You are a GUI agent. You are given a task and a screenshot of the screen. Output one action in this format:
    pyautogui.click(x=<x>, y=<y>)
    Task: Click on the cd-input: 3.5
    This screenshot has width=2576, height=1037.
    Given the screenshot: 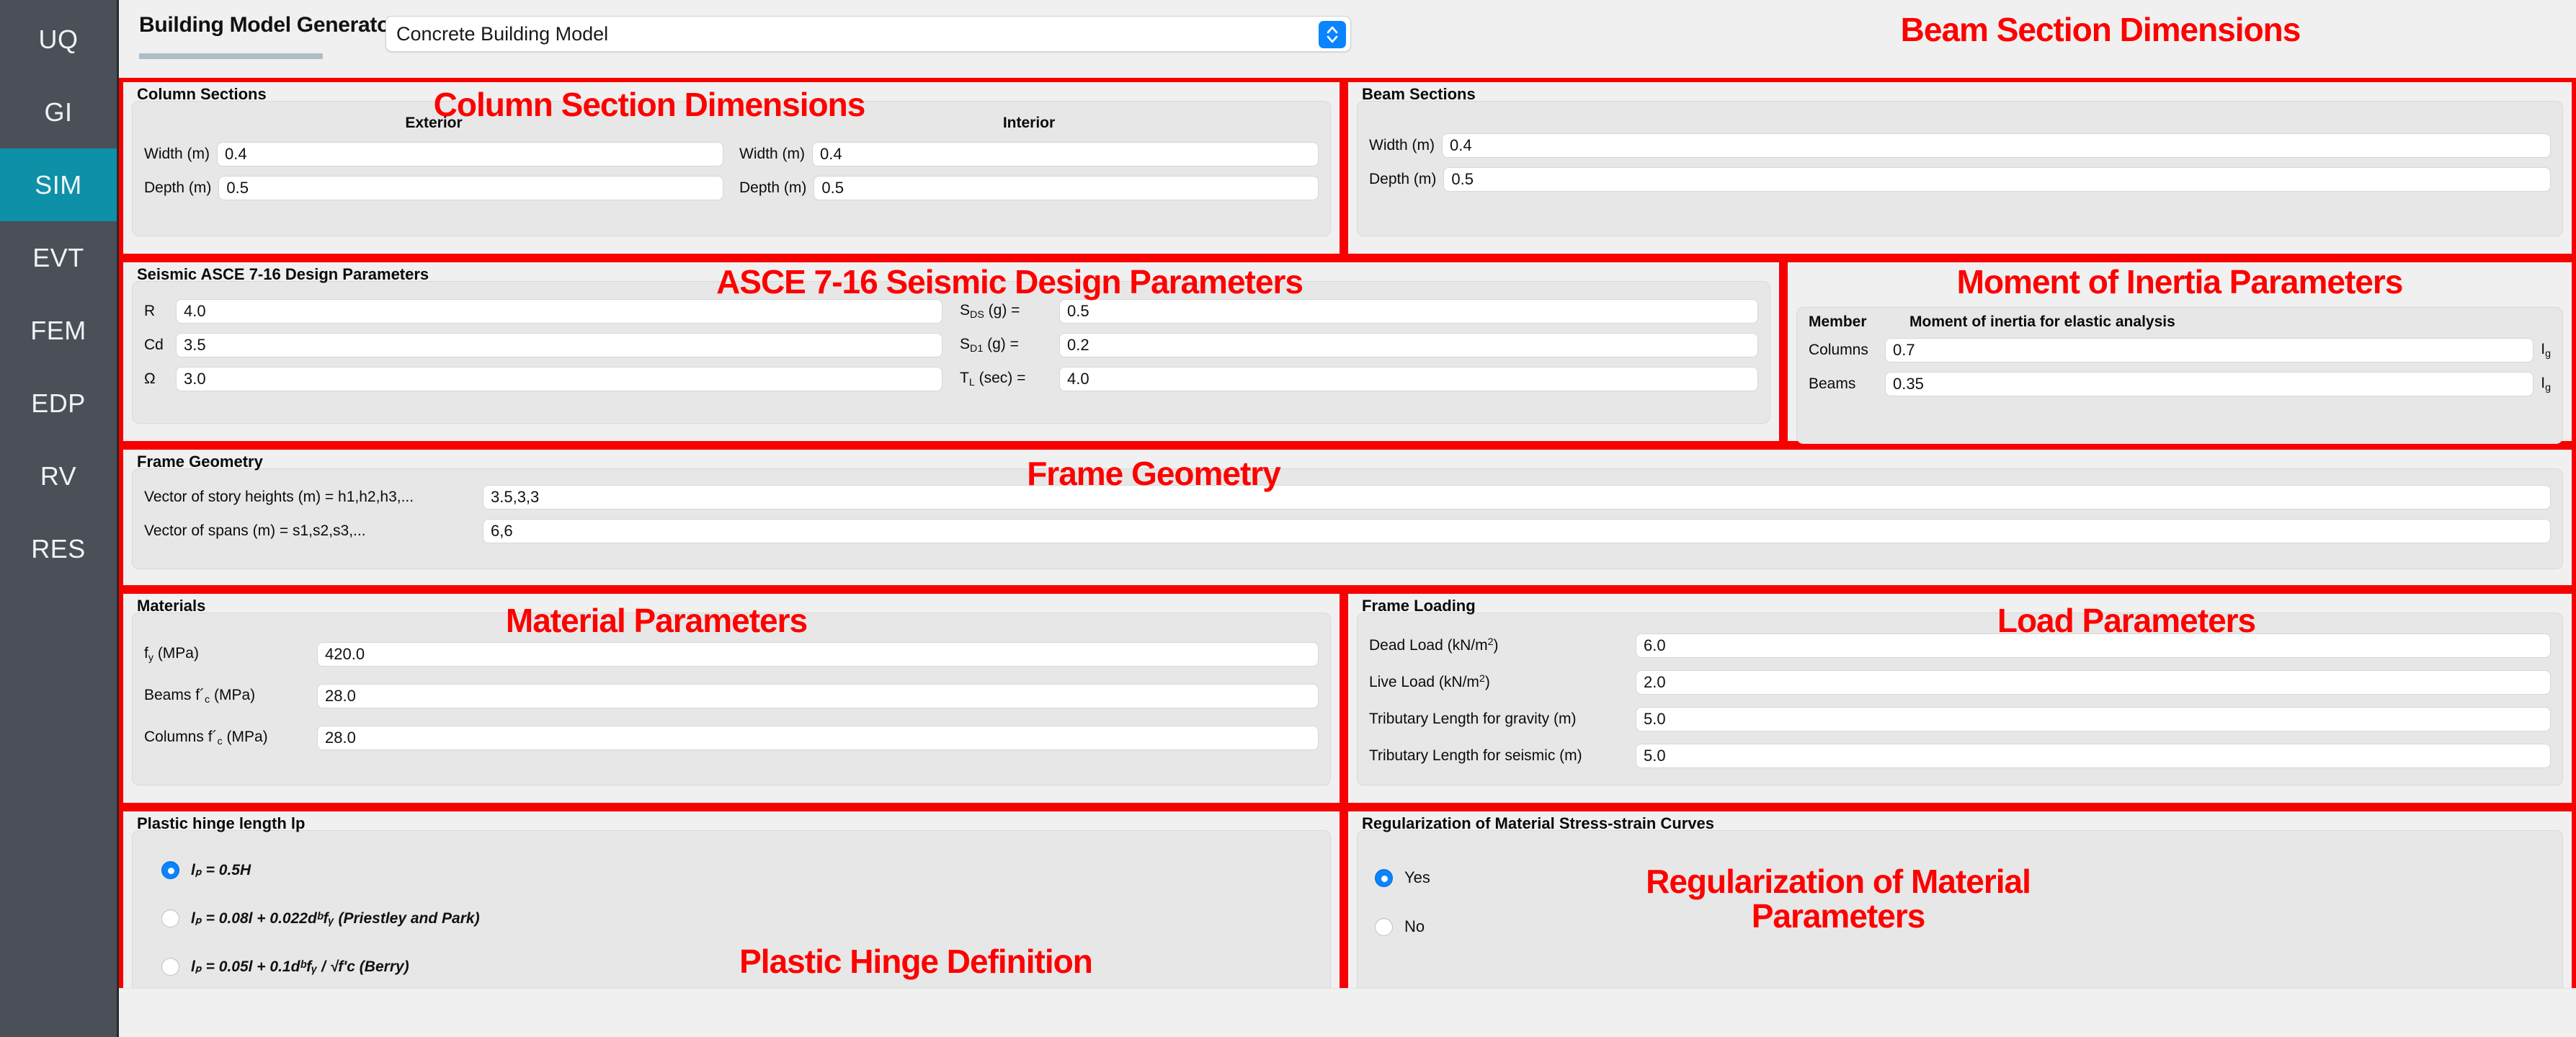 What is the action you would take?
    pyautogui.click(x=559, y=345)
    